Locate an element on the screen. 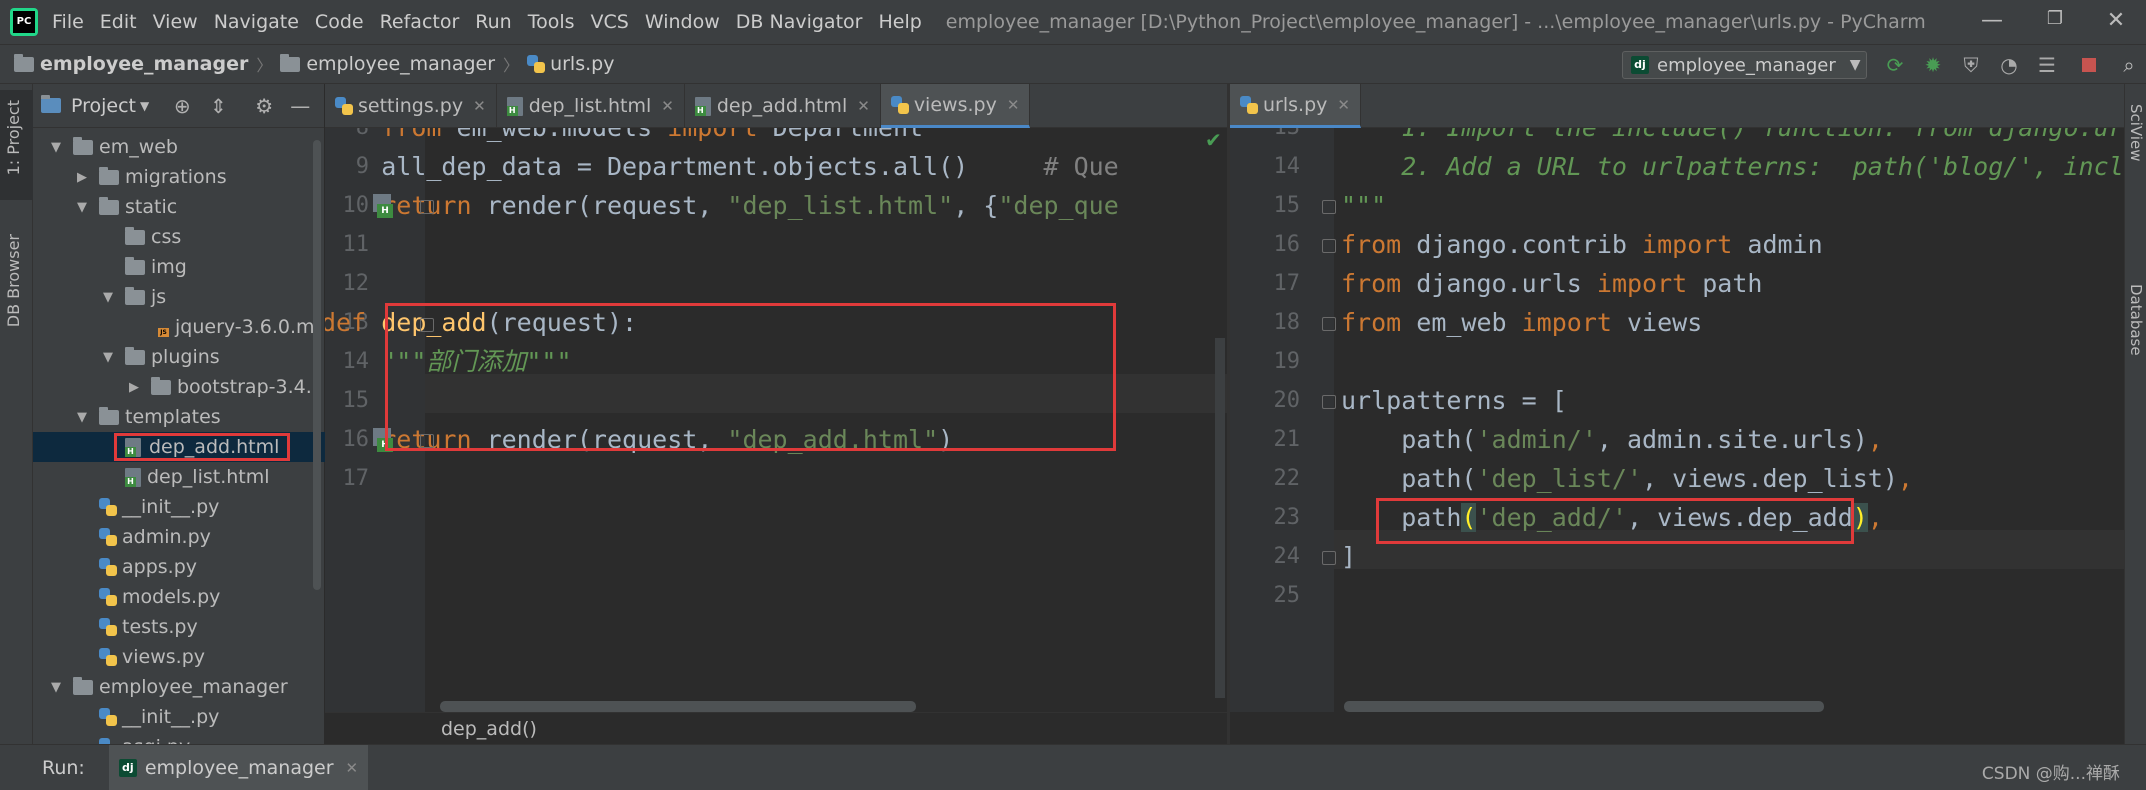 The width and height of the screenshot is (2146, 790). menu-tools: Tools is located at coordinates (551, 22).